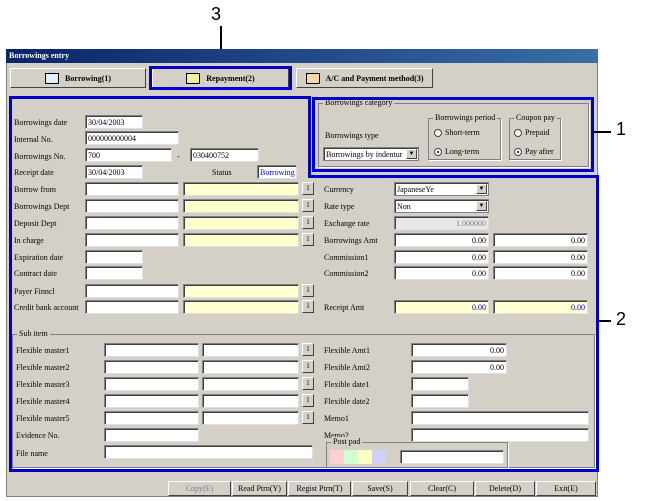  Describe the element at coordinates (259, 488) in the screenshot. I see `read-ptrn-button: Read Ptrn(Y)` at that location.